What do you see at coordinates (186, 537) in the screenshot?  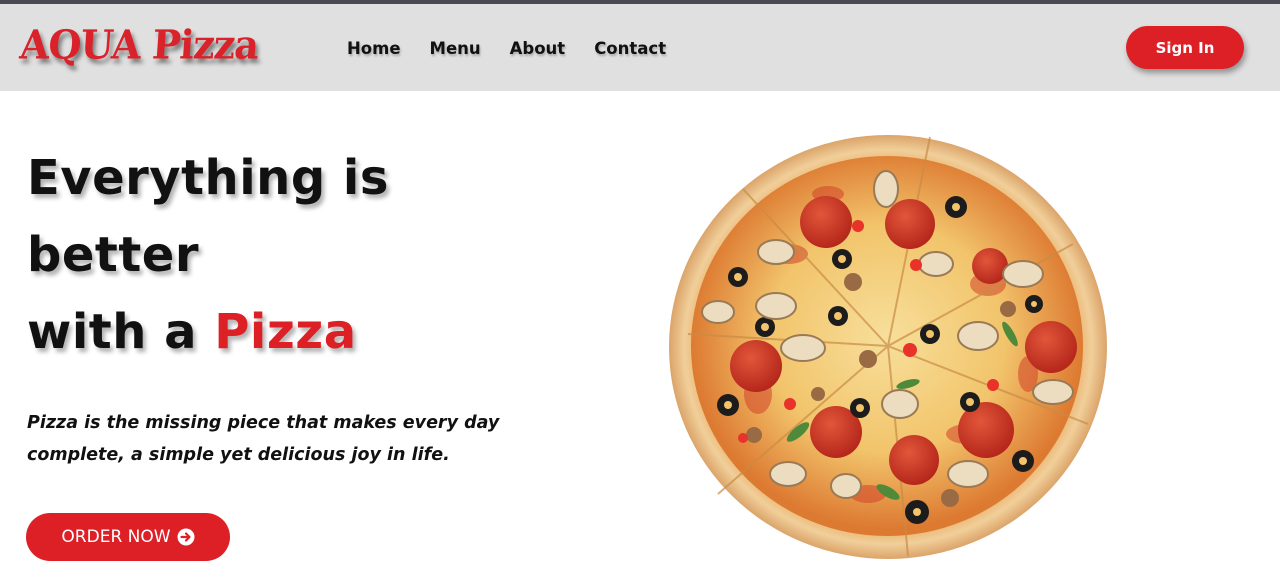 I see `arrow-circle-right-icon` at bounding box center [186, 537].